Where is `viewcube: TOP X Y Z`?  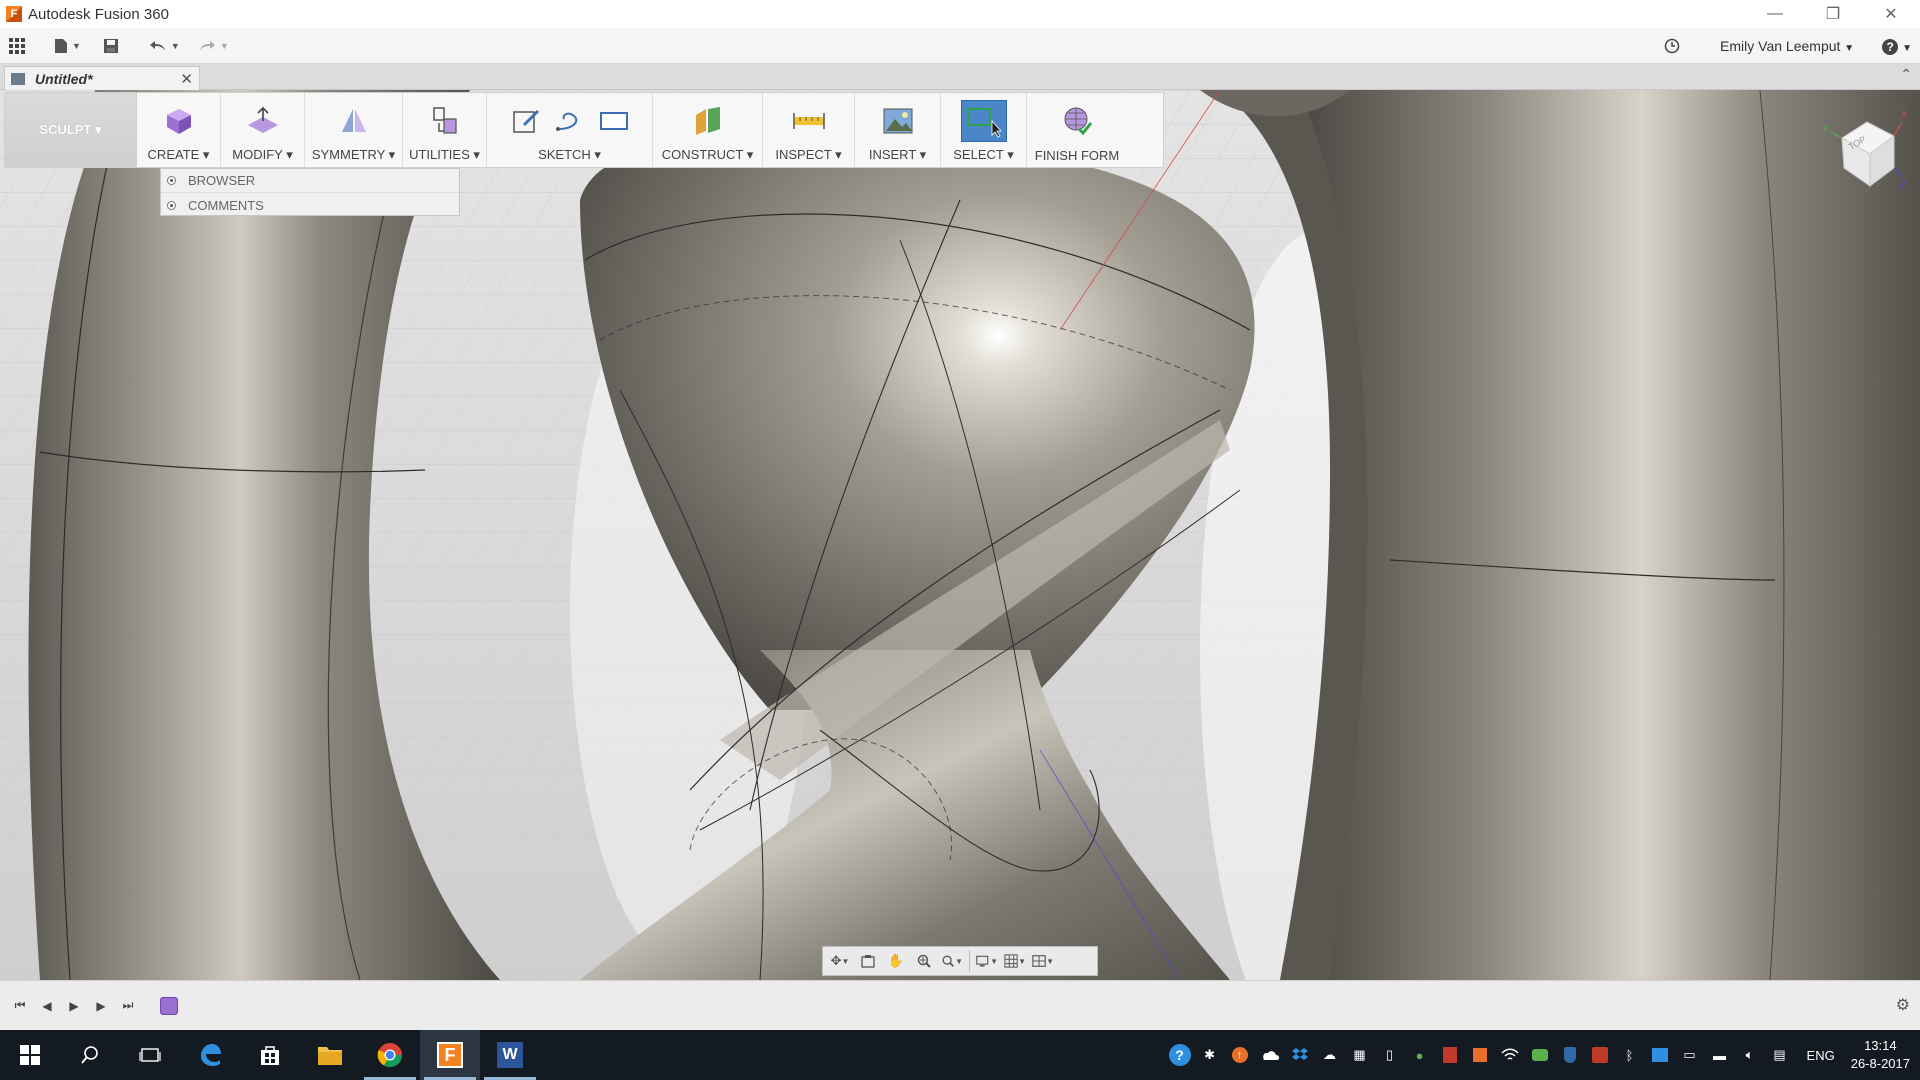 viewcube: TOP X Y Z is located at coordinates (1867, 153).